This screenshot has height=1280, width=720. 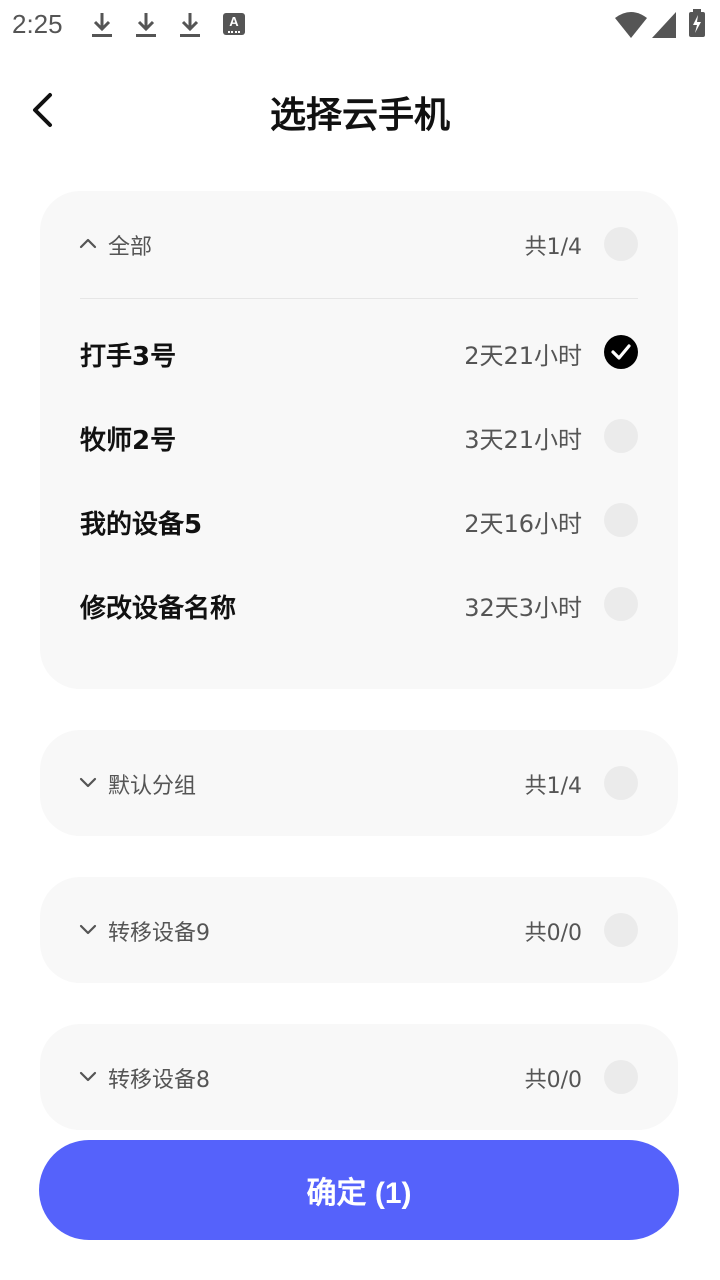 I want to click on device-remaining-time: 32天3小时, so click(x=523, y=608).